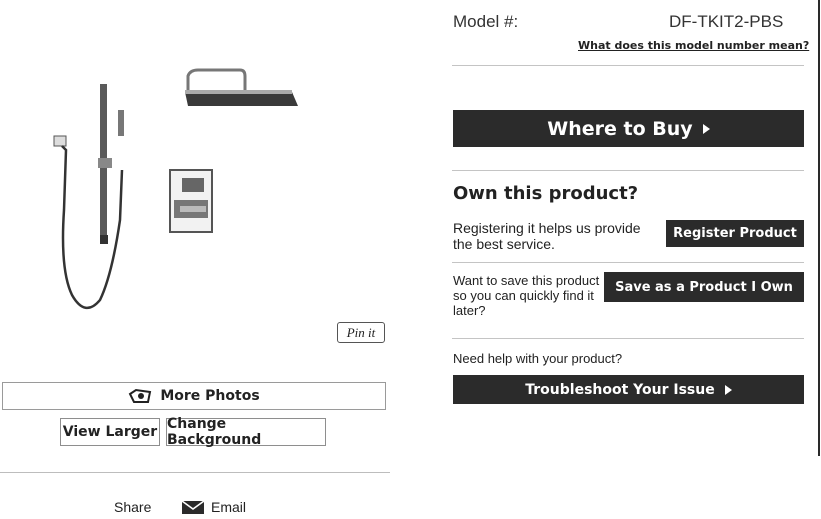  I want to click on camera-icon, so click(140, 395).